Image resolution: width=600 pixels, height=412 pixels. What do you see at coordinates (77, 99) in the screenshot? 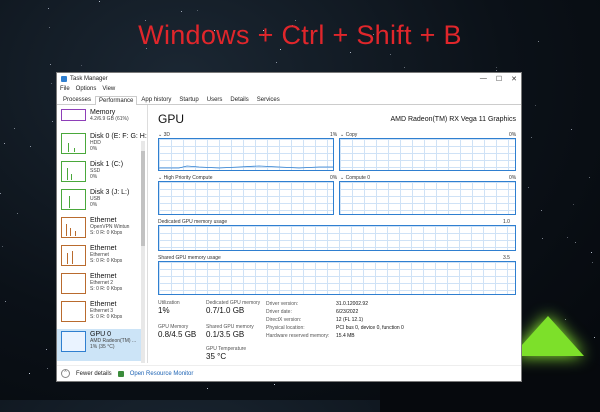
I see `tab-processes: Processes` at bounding box center [77, 99].